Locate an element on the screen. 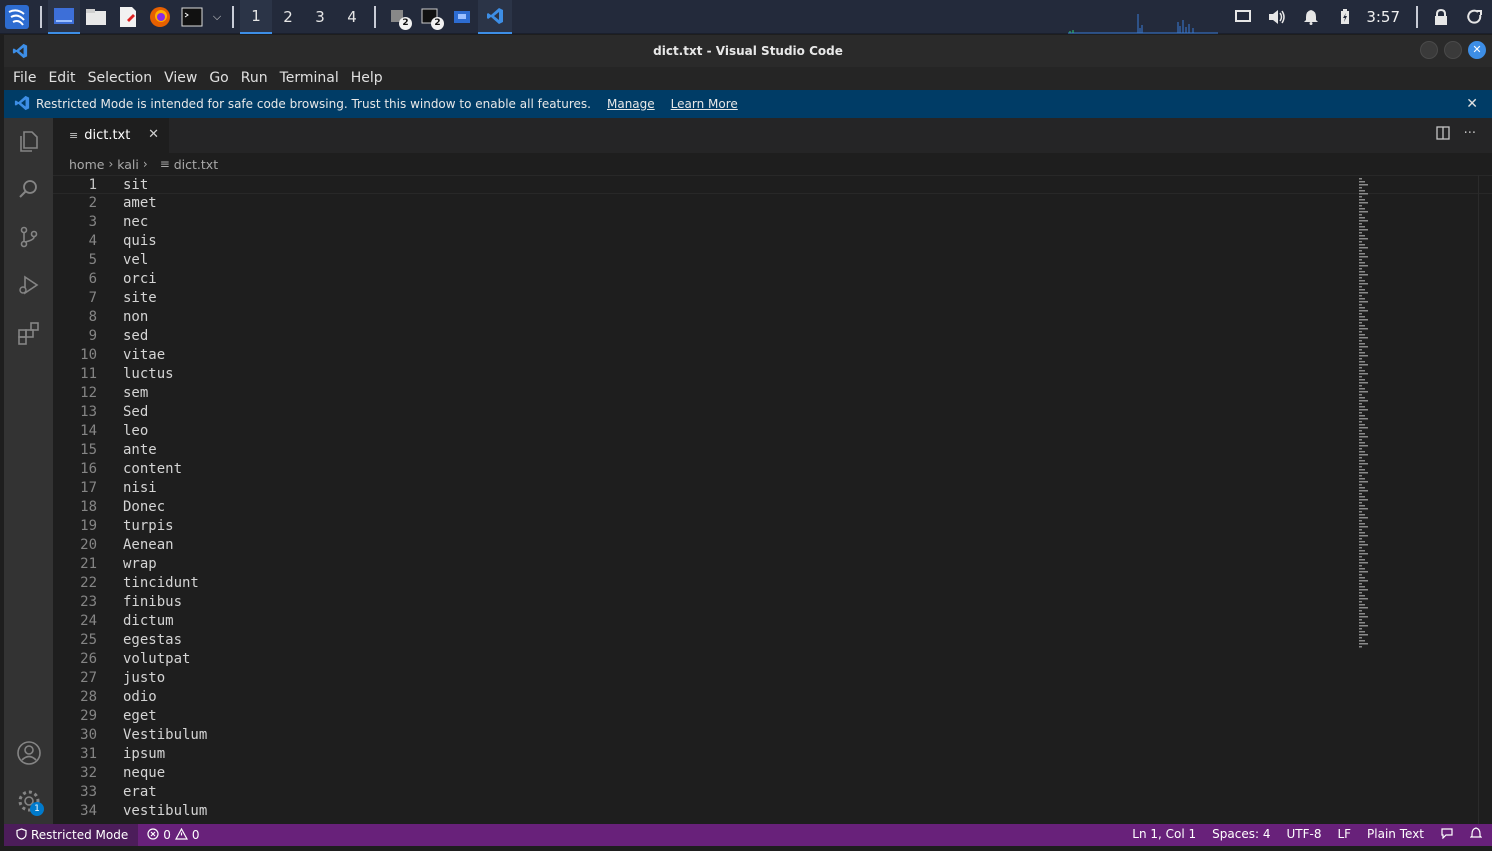 The image size is (1492, 851). split-editor-icon is located at coordinates (1442, 135).